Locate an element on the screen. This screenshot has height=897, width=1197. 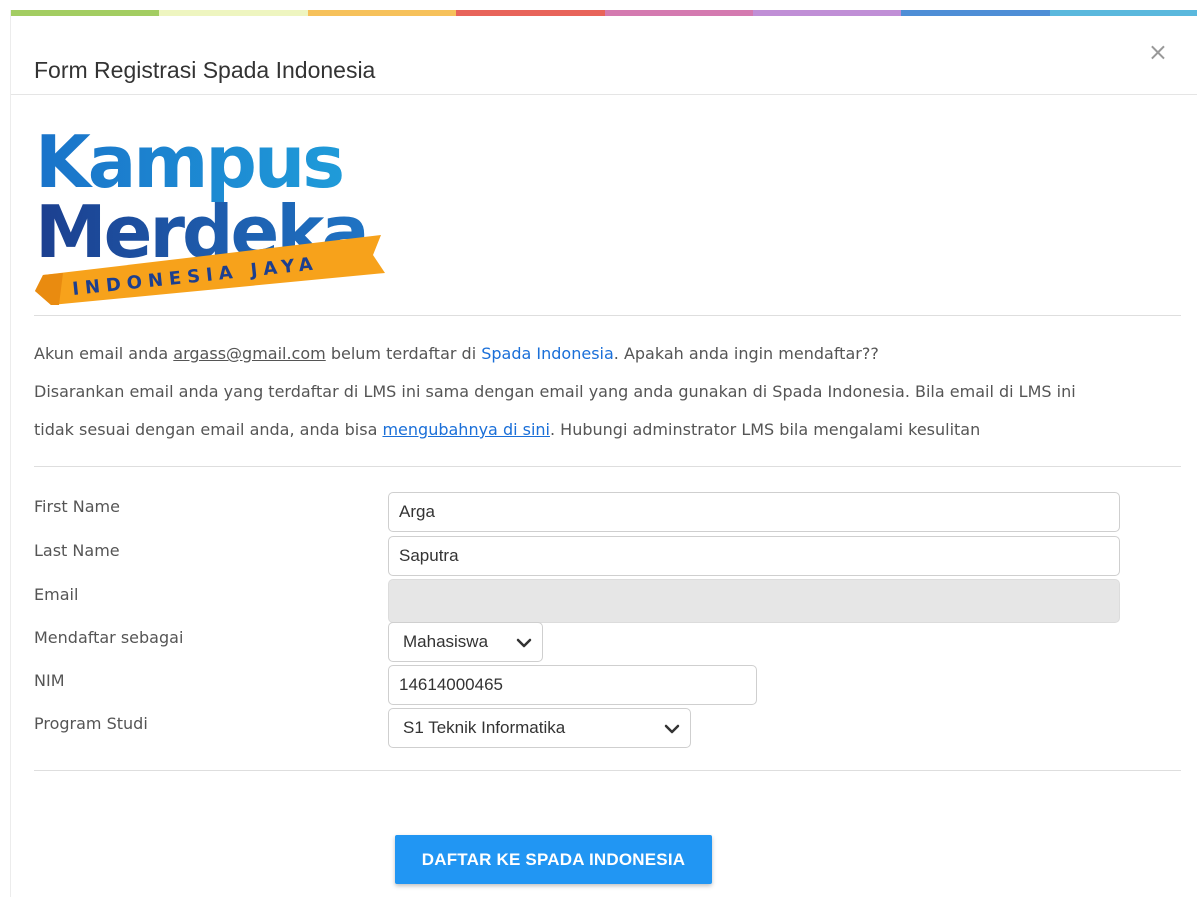
role-select-value: Mahasiswa is located at coordinates (446, 641).